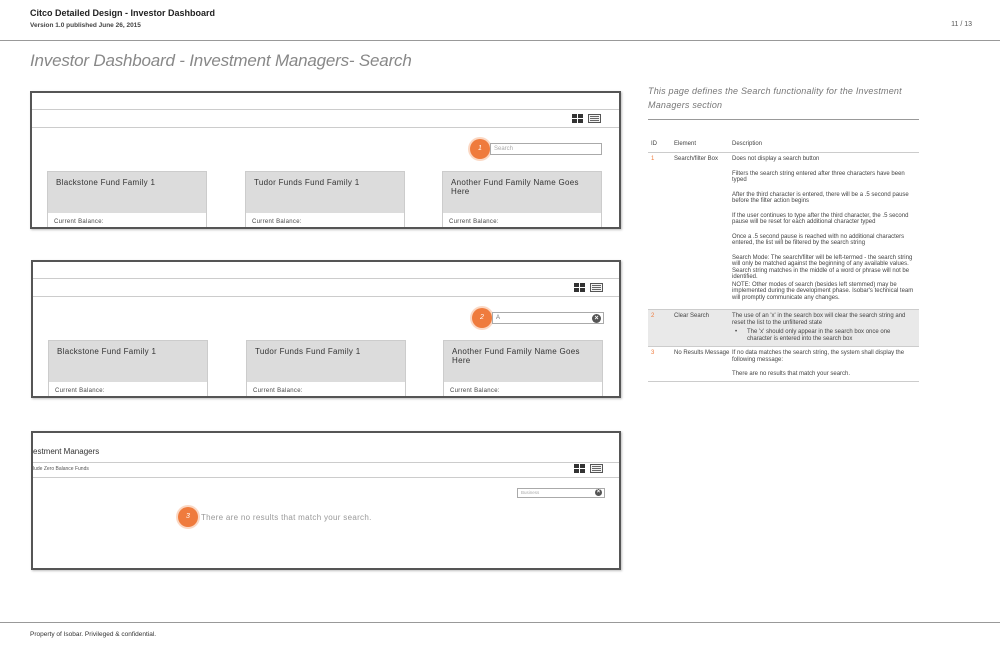 This screenshot has height=647, width=1000. I want to click on search-value: A, so click(498, 318).